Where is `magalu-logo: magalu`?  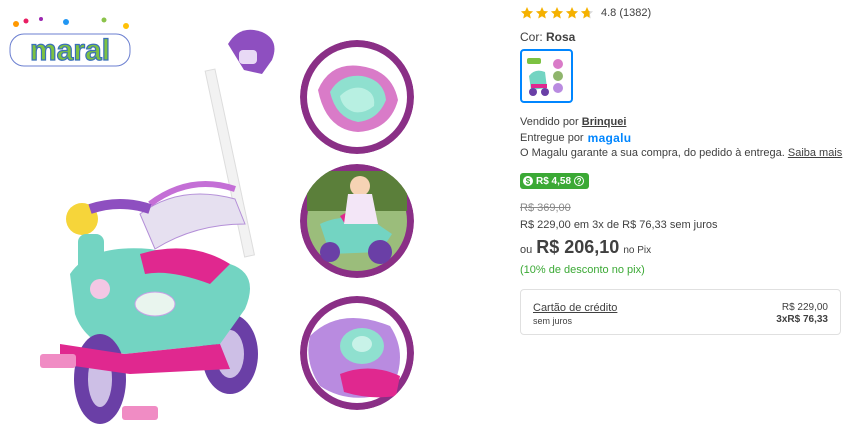 magalu-logo: magalu is located at coordinates (609, 138).